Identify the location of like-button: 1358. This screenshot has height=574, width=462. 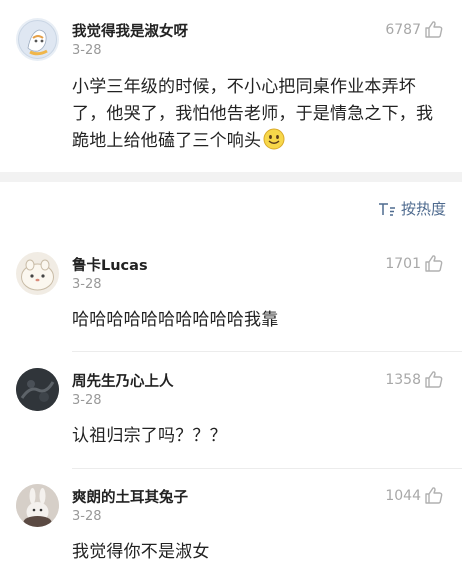
(414, 379).